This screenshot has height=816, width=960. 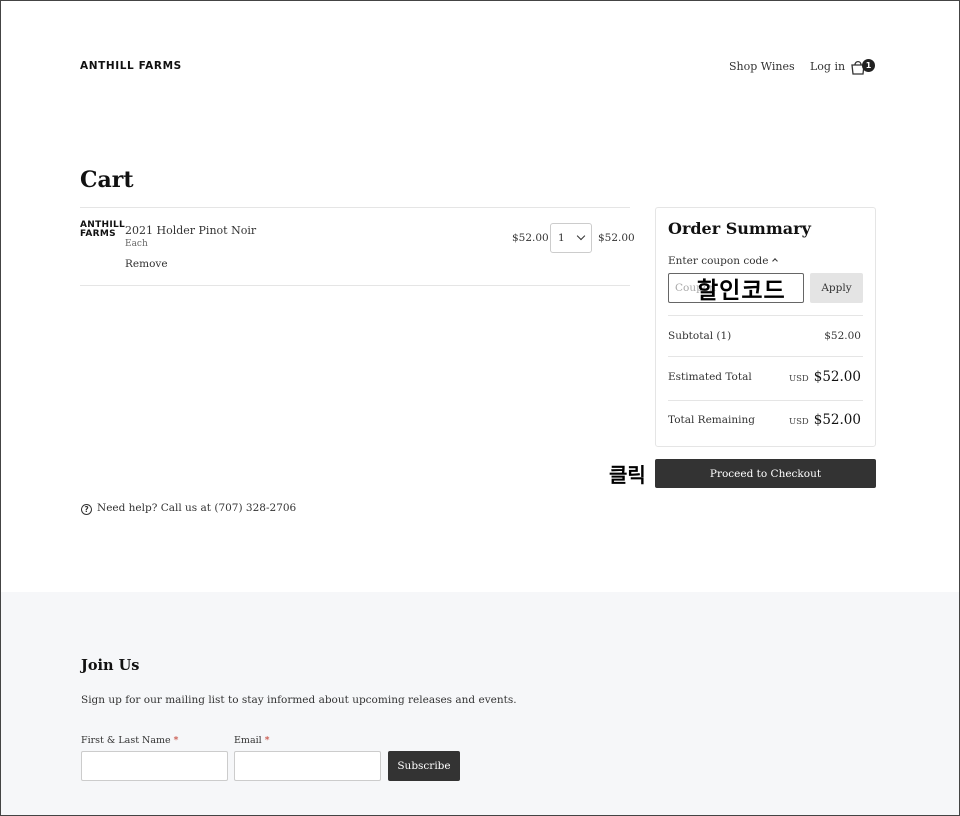 What do you see at coordinates (616, 238) in the screenshot?
I see `line-total: $52.00` at bounding box center [616, 238].